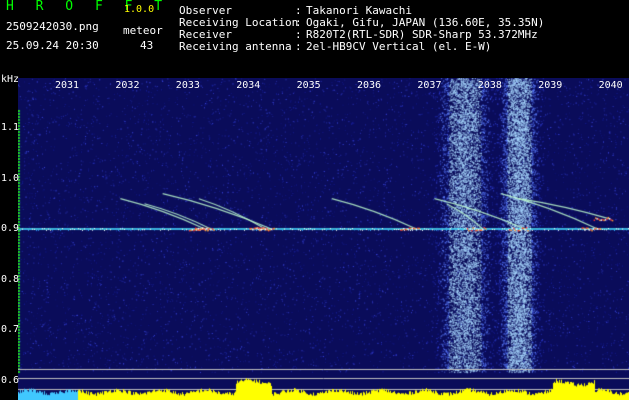 The width and height of the screenshot is (629, 400). What do you see at coordinates (399, 46) in the screenshot?
I see `antenna-value: 2el-HB9CV Vertical (el. E-W)` at bounding box center [399, 46].